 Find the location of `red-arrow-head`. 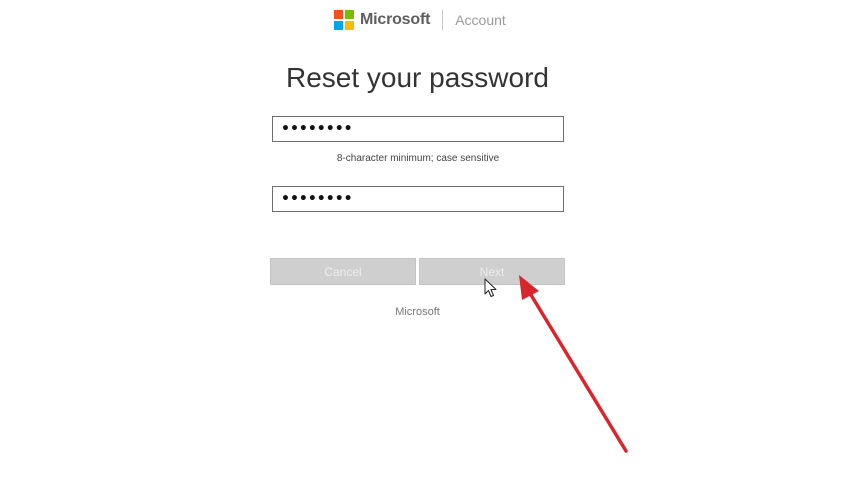

red-arrow-head is located at coordinates (529, 287).